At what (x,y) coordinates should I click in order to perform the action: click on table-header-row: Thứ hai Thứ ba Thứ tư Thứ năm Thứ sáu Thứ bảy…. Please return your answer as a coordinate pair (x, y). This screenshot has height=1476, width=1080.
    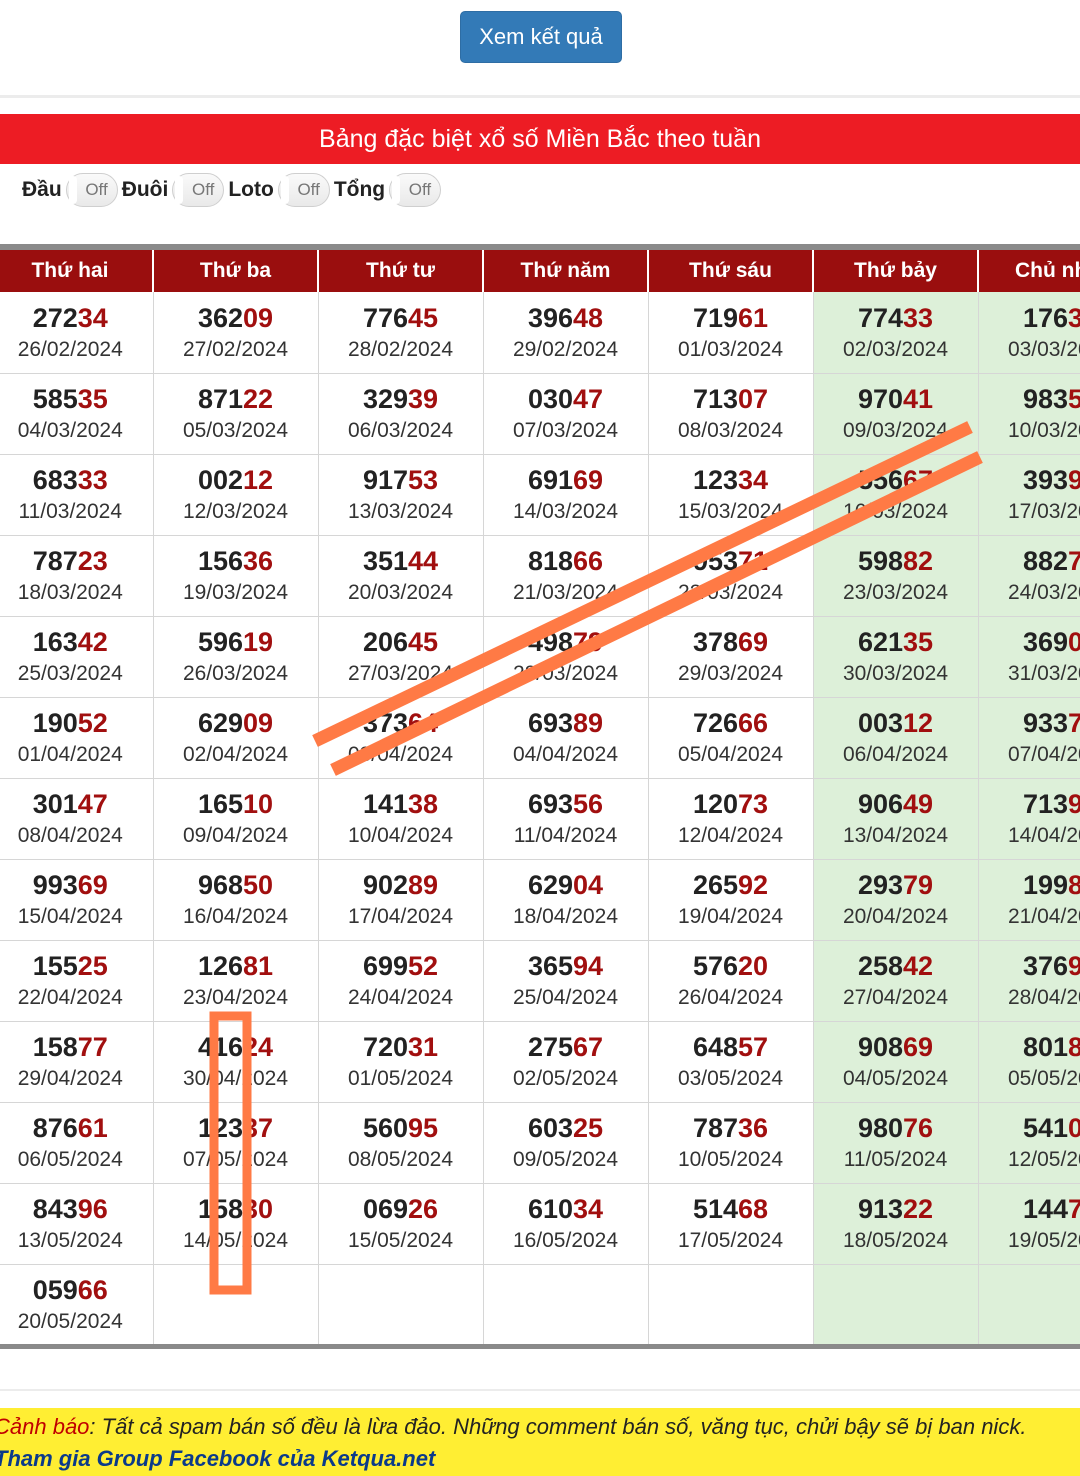
    Looking at the image, I should click on (540, 271).